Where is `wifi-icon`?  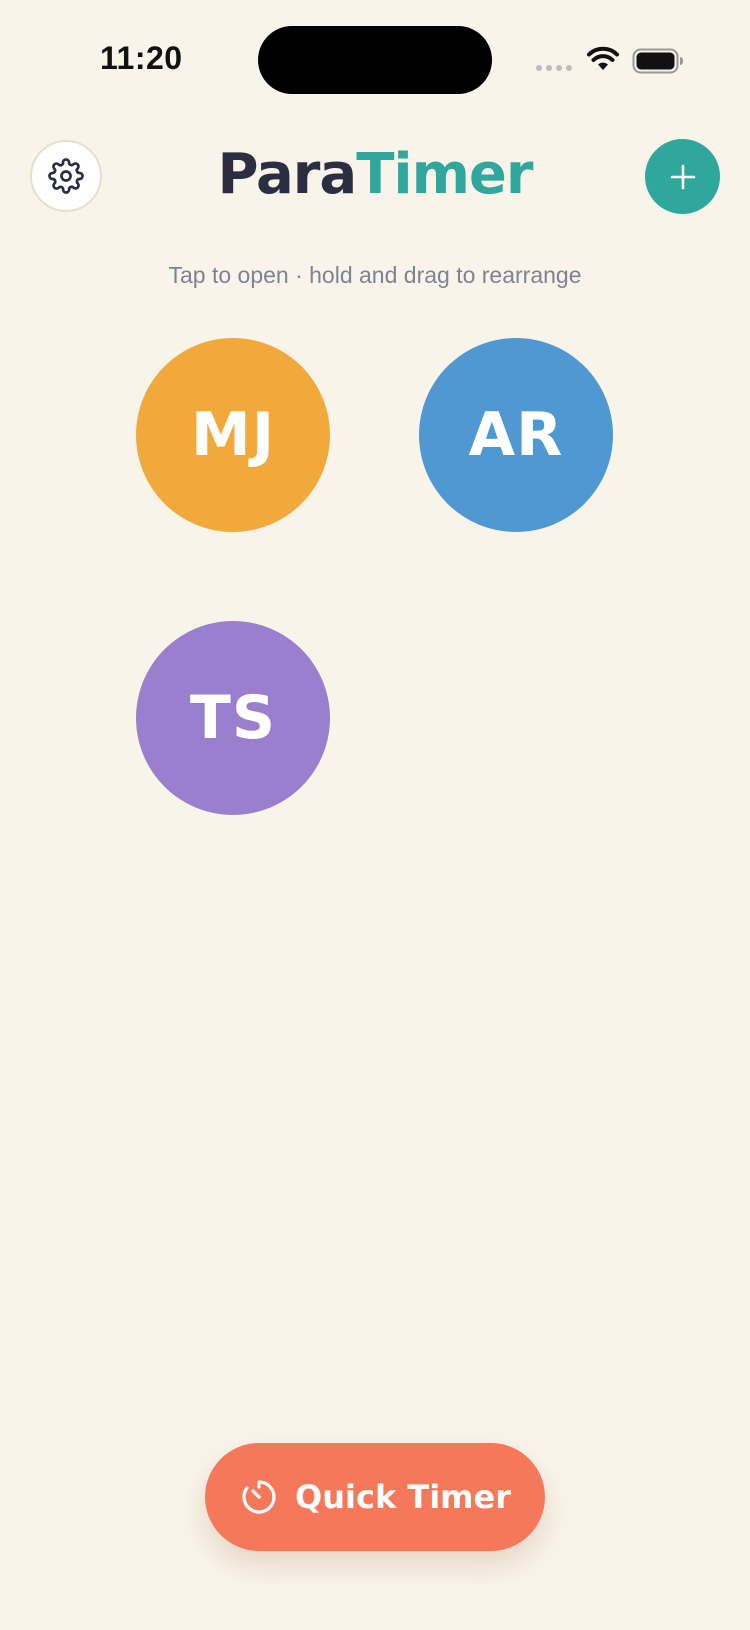 wifi-icon is located at coordinates (603, 58).